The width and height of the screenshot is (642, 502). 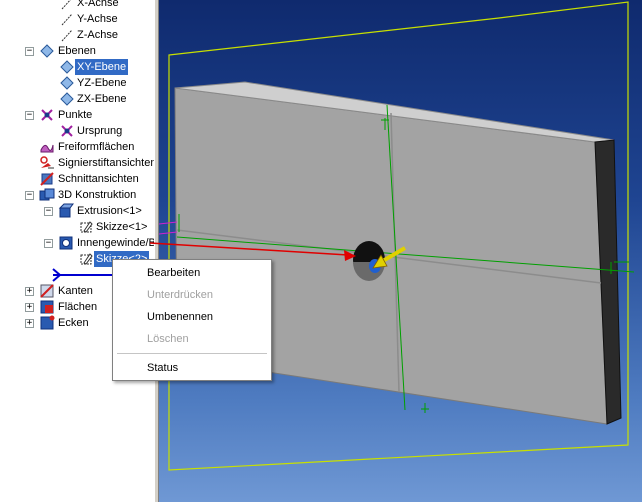 I want to click on tree-item-label: Innengewinde/B, so click(x=115, y=243).